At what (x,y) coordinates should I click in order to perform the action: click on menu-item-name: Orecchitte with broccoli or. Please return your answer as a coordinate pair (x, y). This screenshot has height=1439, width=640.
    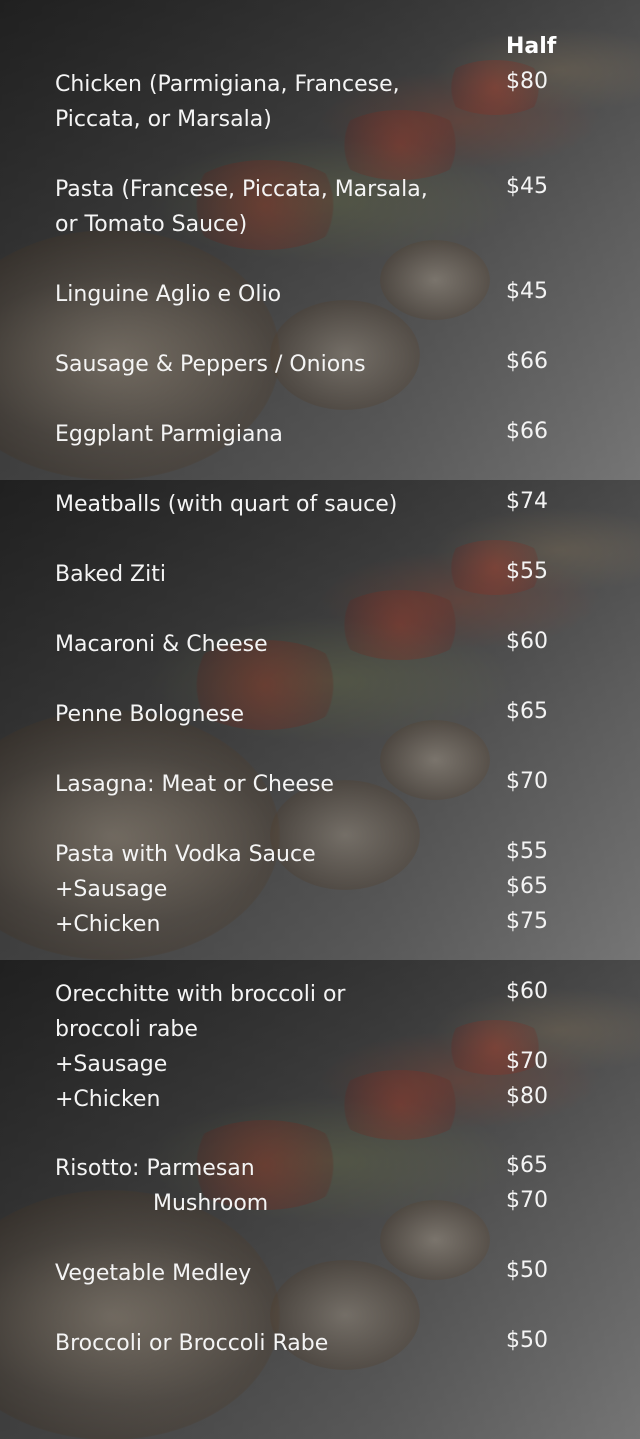
    Looking at the image, I should click on (200, 994).